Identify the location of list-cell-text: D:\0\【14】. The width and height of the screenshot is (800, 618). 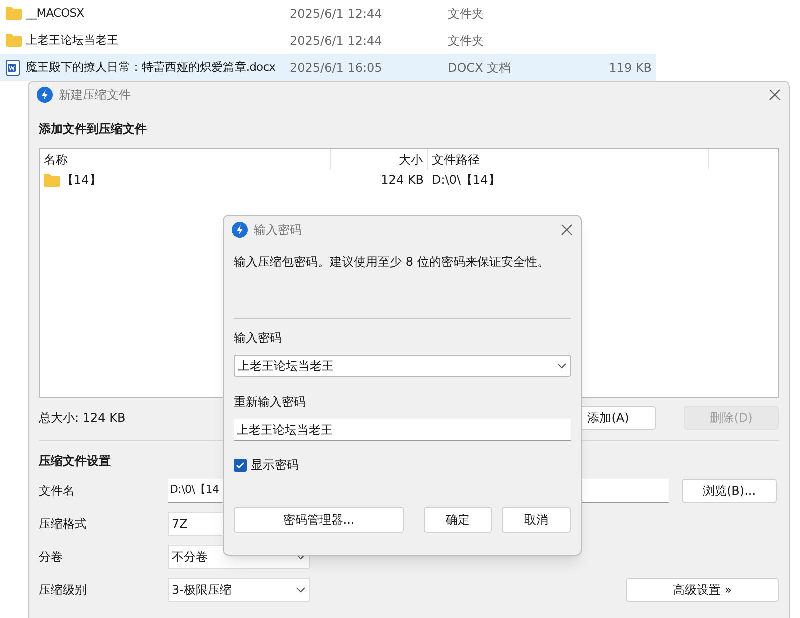
(466, 180).